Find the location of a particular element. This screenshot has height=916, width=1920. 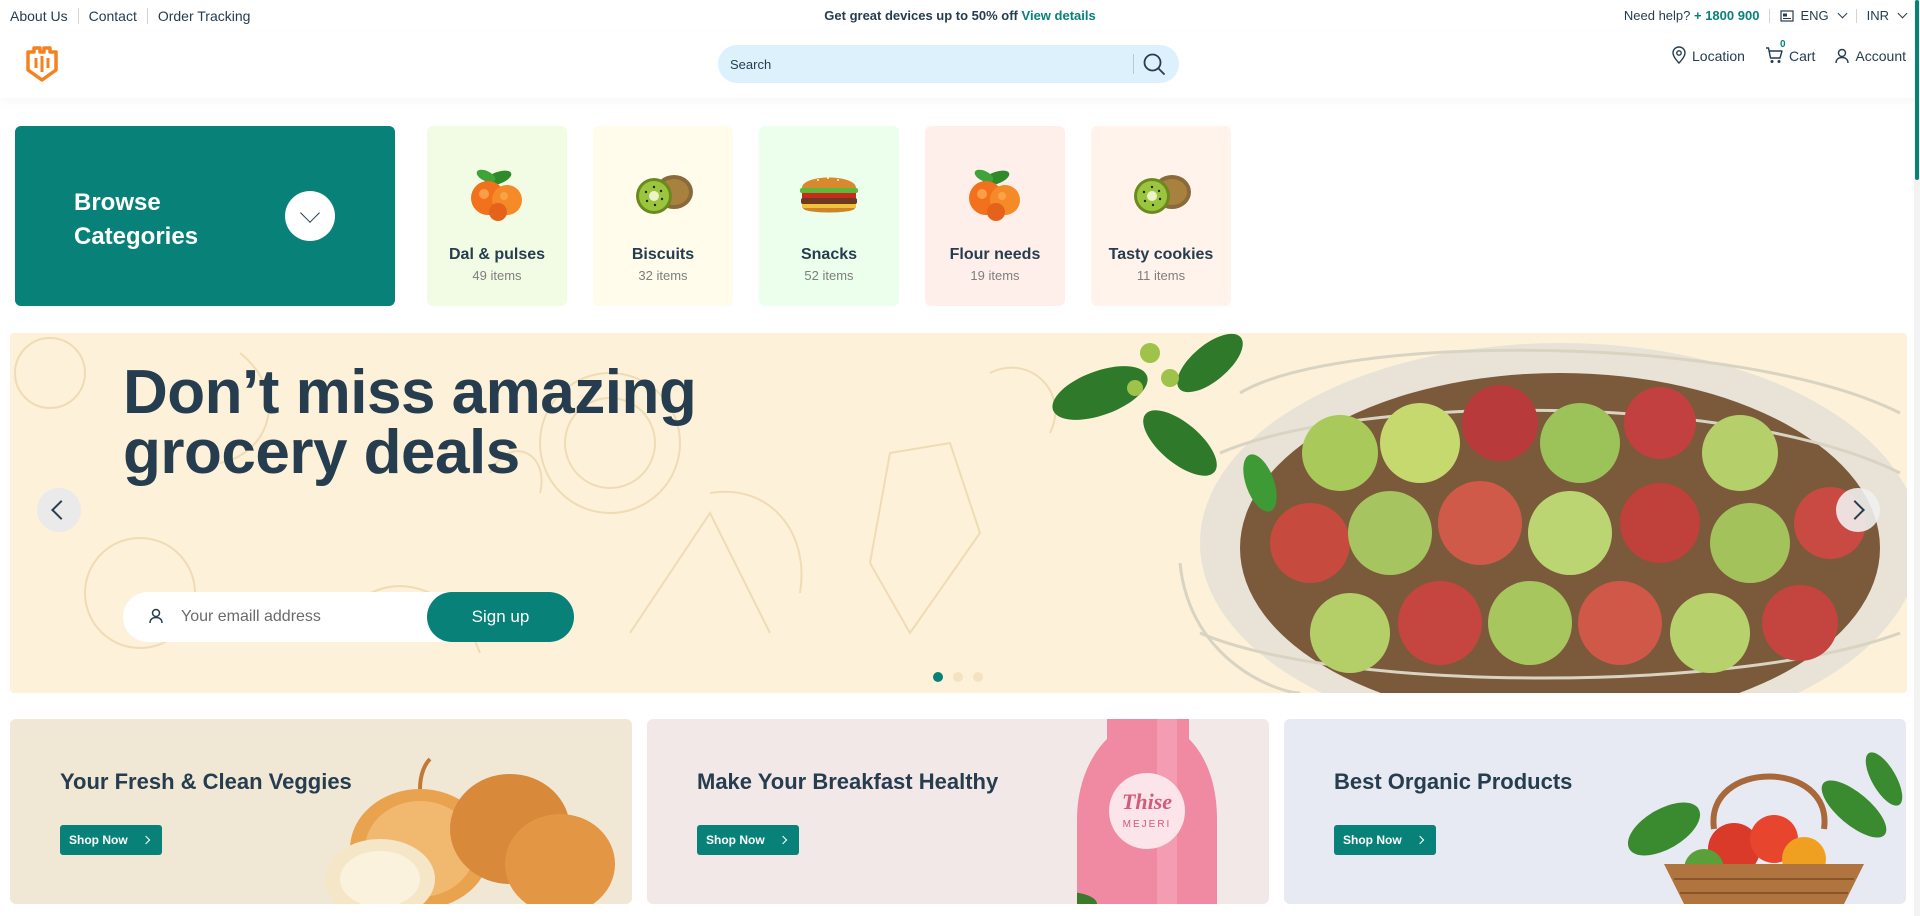

category-card-biscuits: Biscuits 32 items is located at coordinates (663, 216).